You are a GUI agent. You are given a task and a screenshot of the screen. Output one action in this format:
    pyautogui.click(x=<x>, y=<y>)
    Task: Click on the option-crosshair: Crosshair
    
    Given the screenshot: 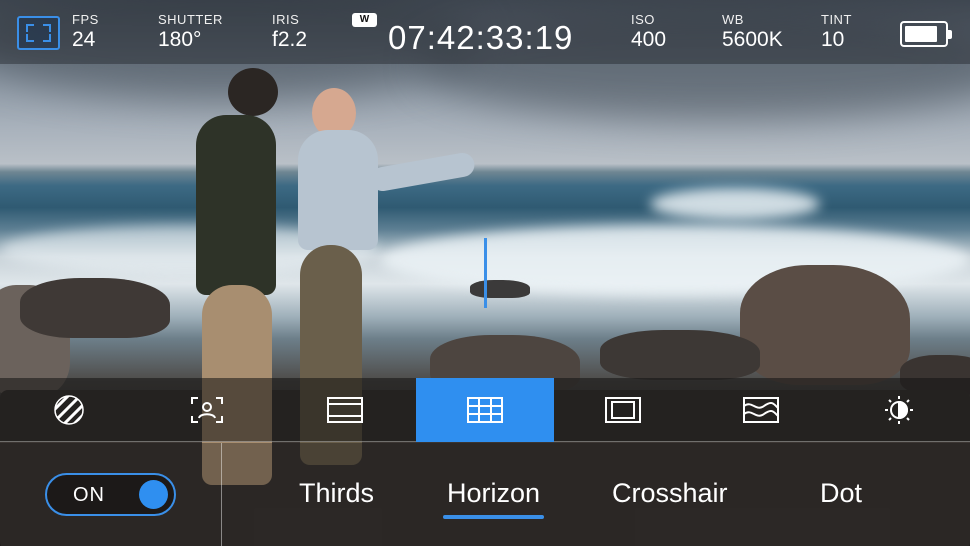 What is the action you would take?
    pyautogui.click(x=670, y=493)
    